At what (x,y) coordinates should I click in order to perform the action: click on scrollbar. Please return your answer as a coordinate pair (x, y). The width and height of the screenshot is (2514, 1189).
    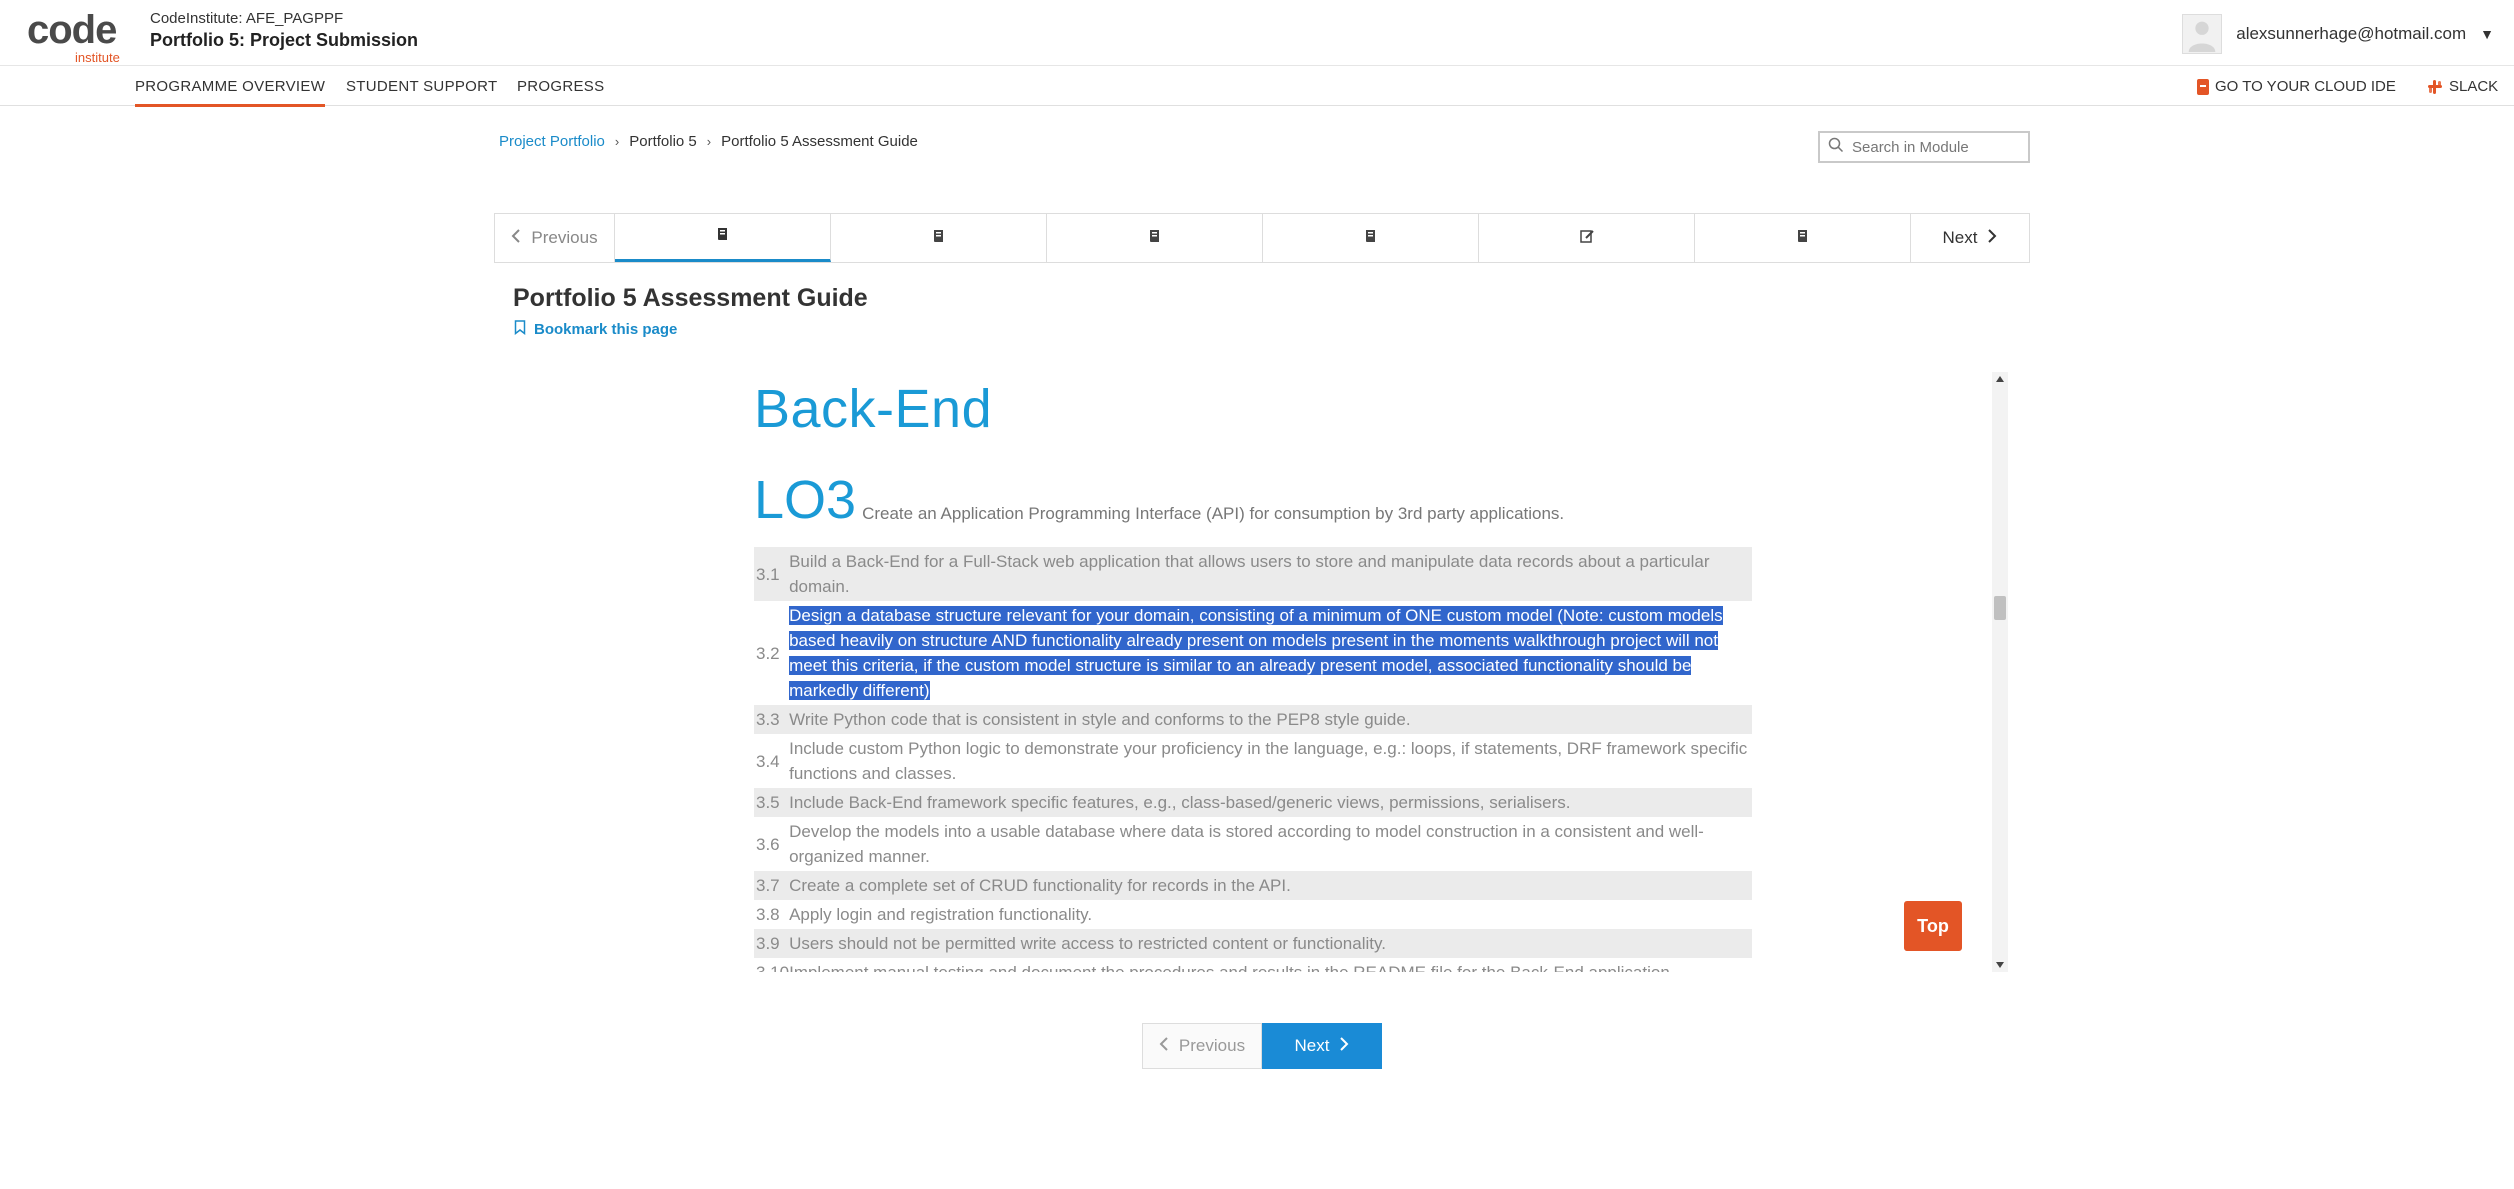
    Looking at the image, I should click on (2000, 672).